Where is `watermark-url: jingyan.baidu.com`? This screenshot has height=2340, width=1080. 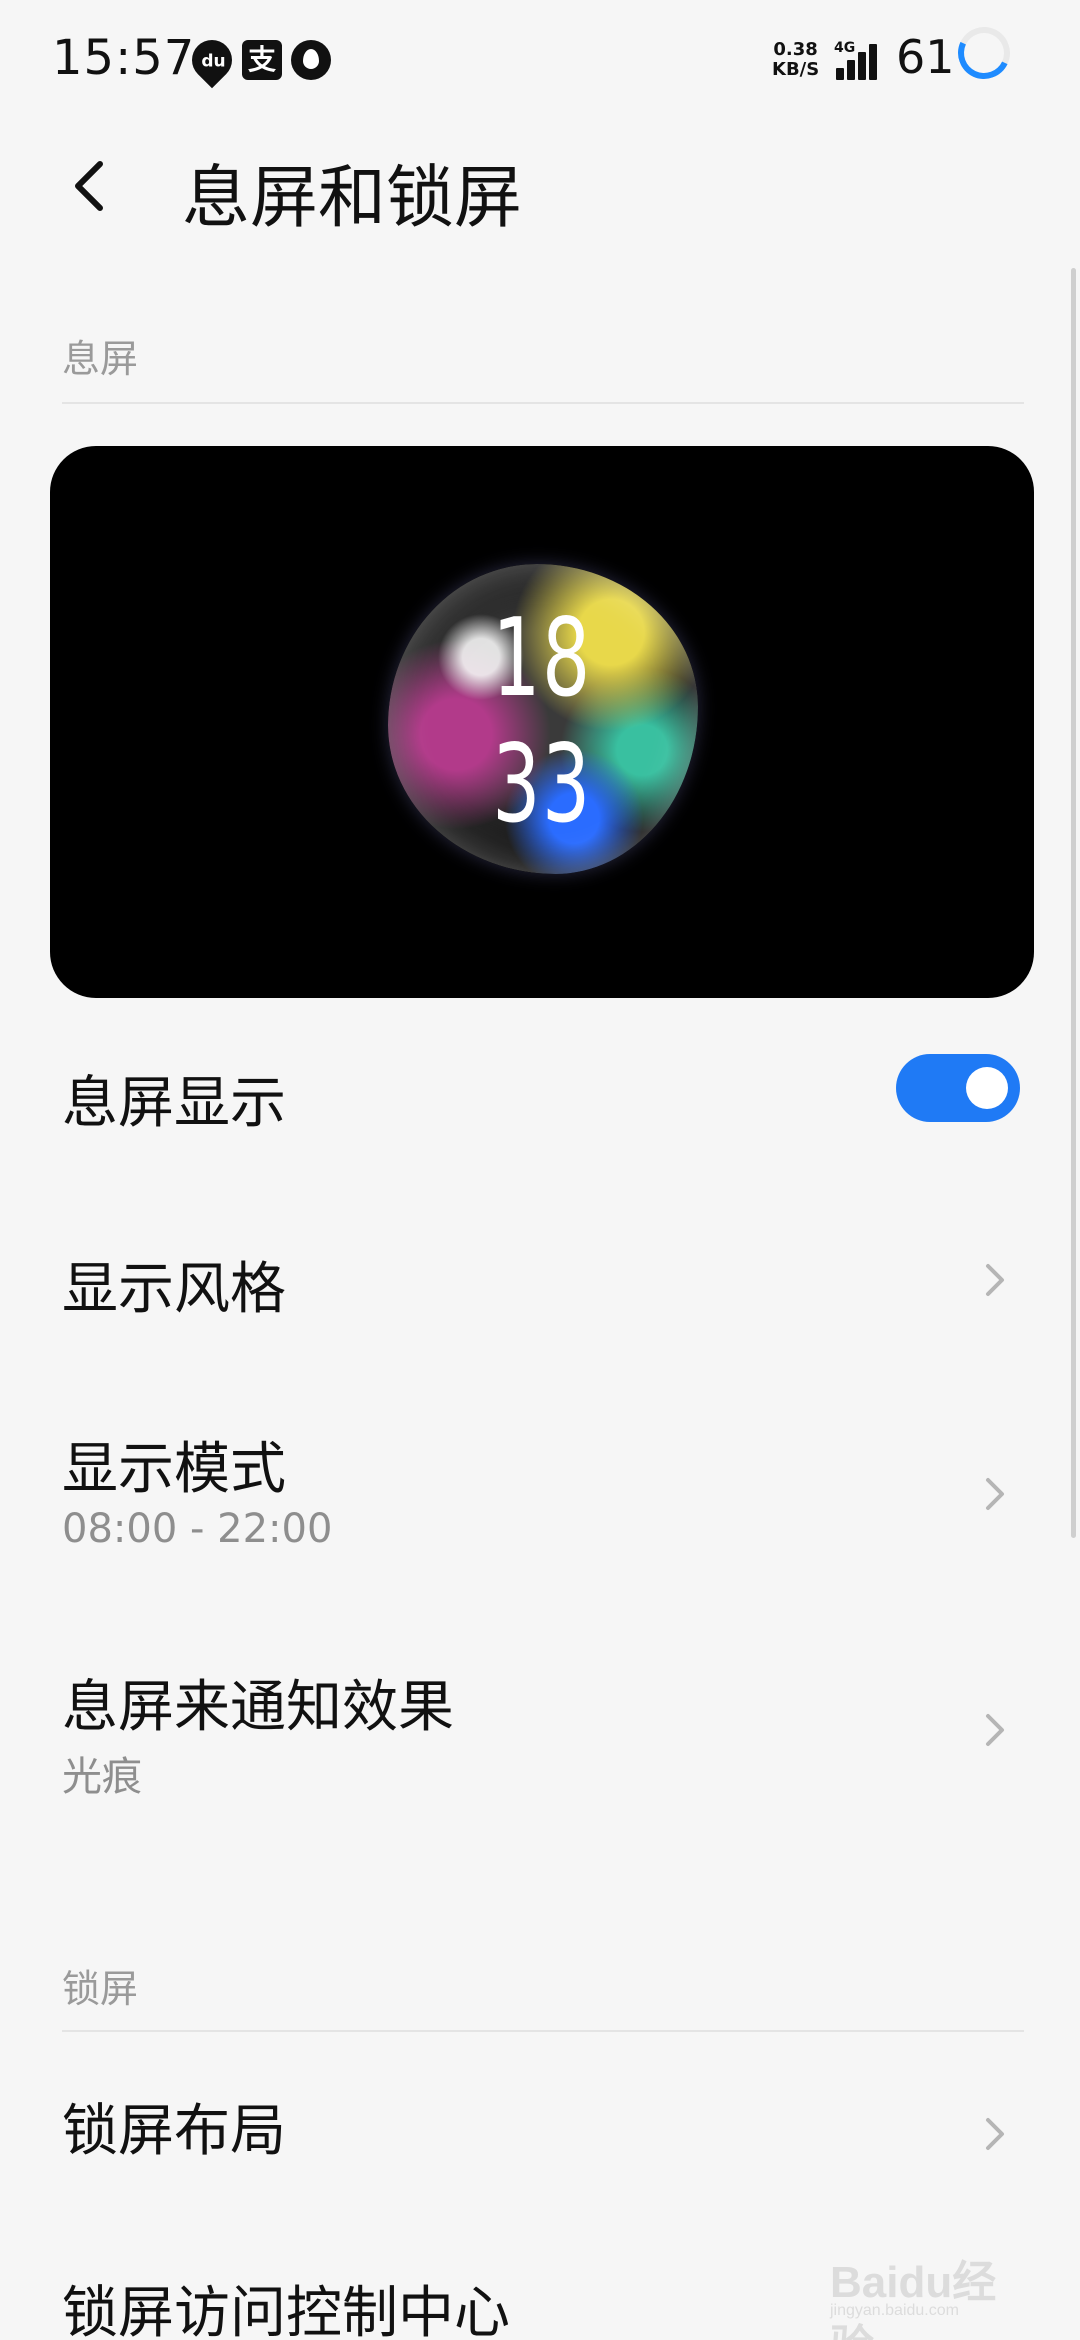
watermark-url: jingyan.baidu.com is located at coordinates (894, 2310).